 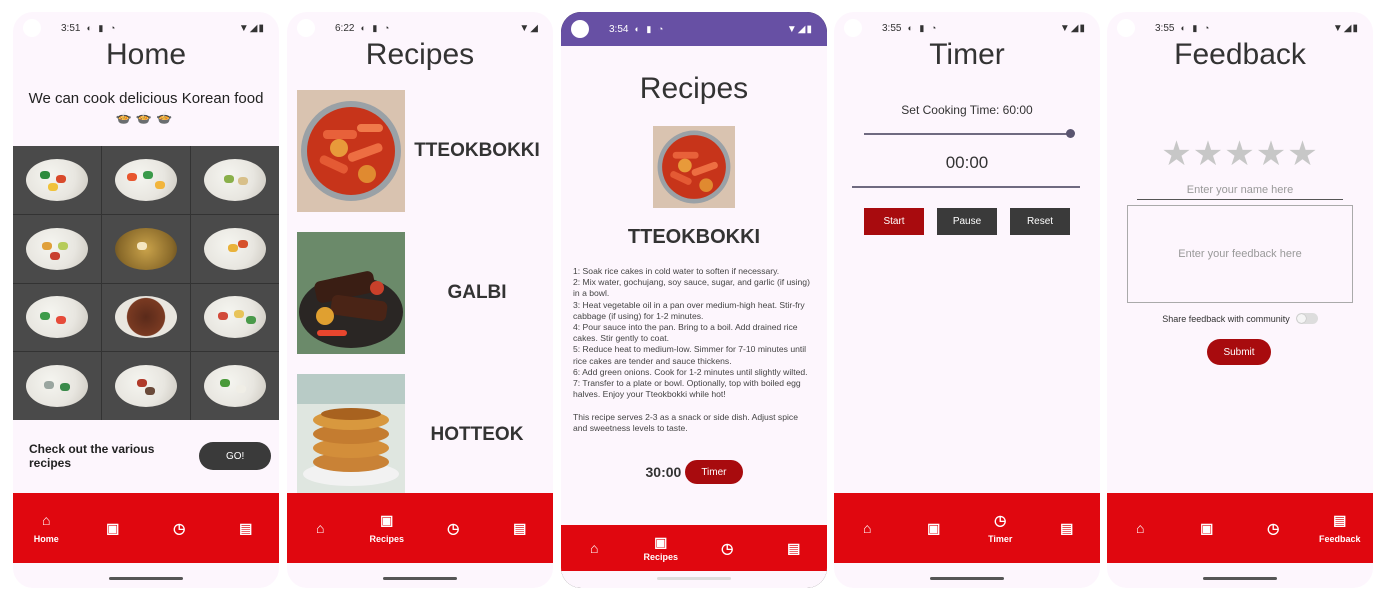 I want to click on bottom-navigation: ⌂ ▣ ◷ ▤ Feedback, so click(x=1240, y=528).